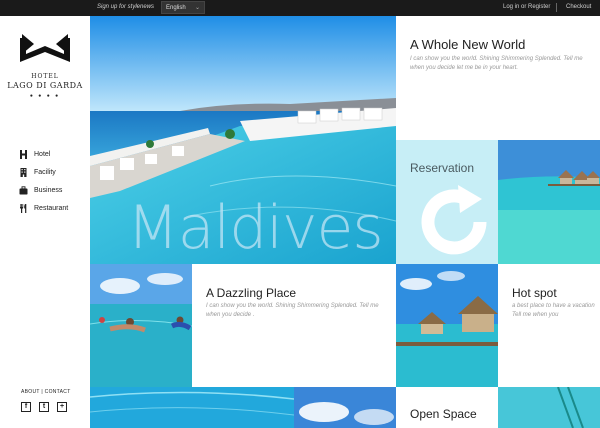  What do you see at coordinates (447, 325) in the screenshot?
I see `villa-resort-image` at bounding box center [447, 325].